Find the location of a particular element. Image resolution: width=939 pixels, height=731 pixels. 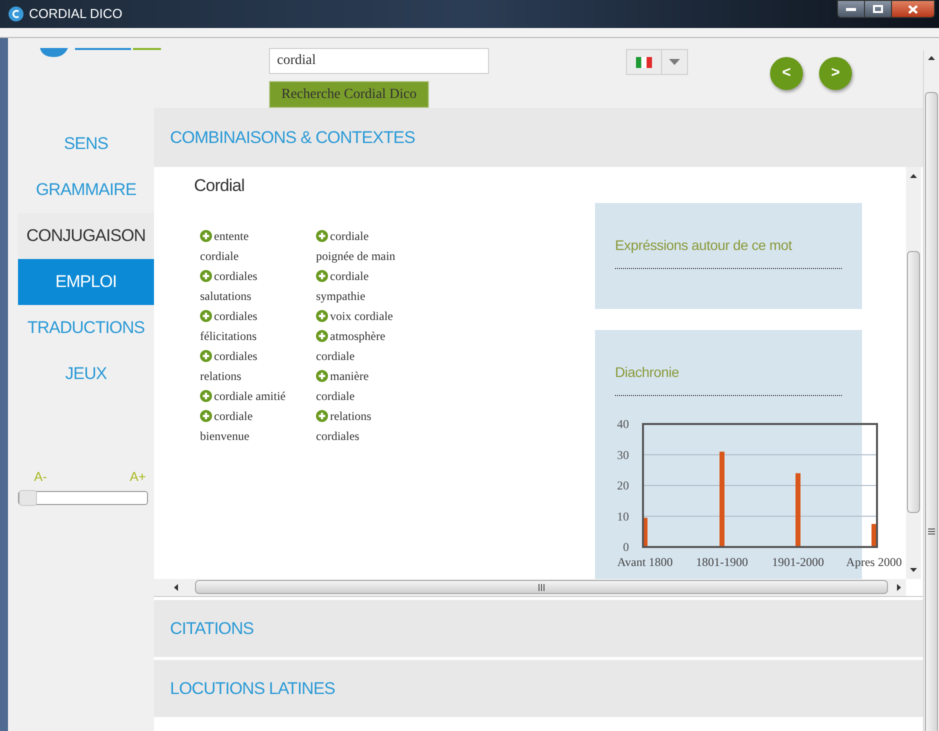

close-icon is located at coordinates (913, 9).